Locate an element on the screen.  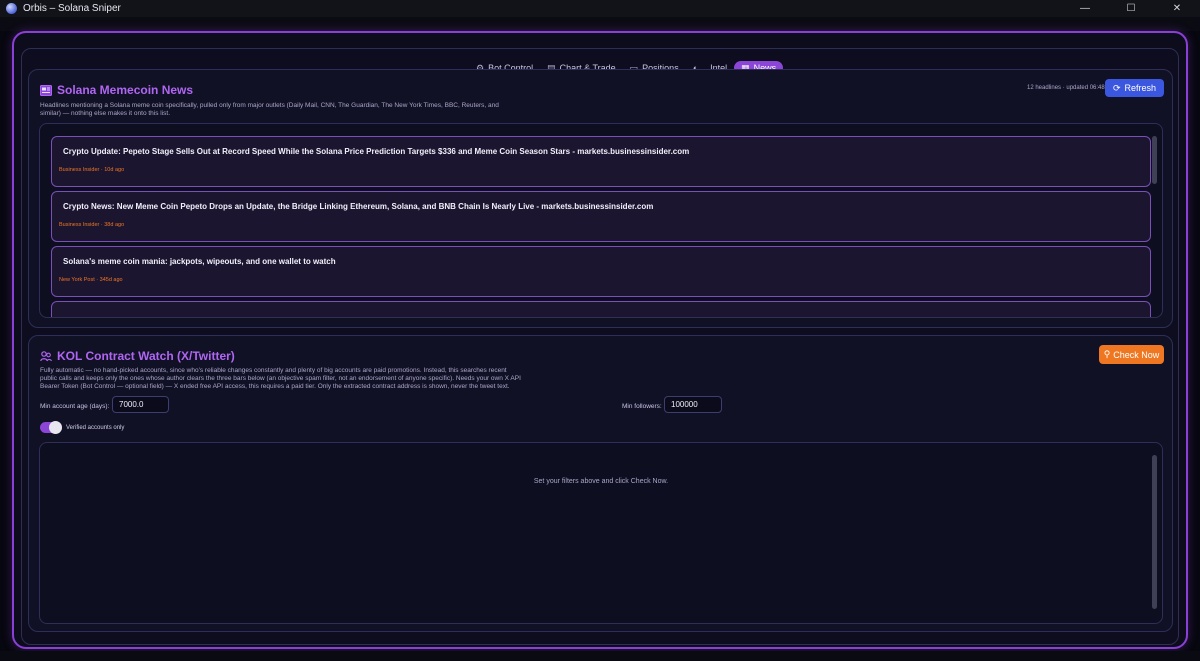
news-item-partial is located at coordinates (601, 309).